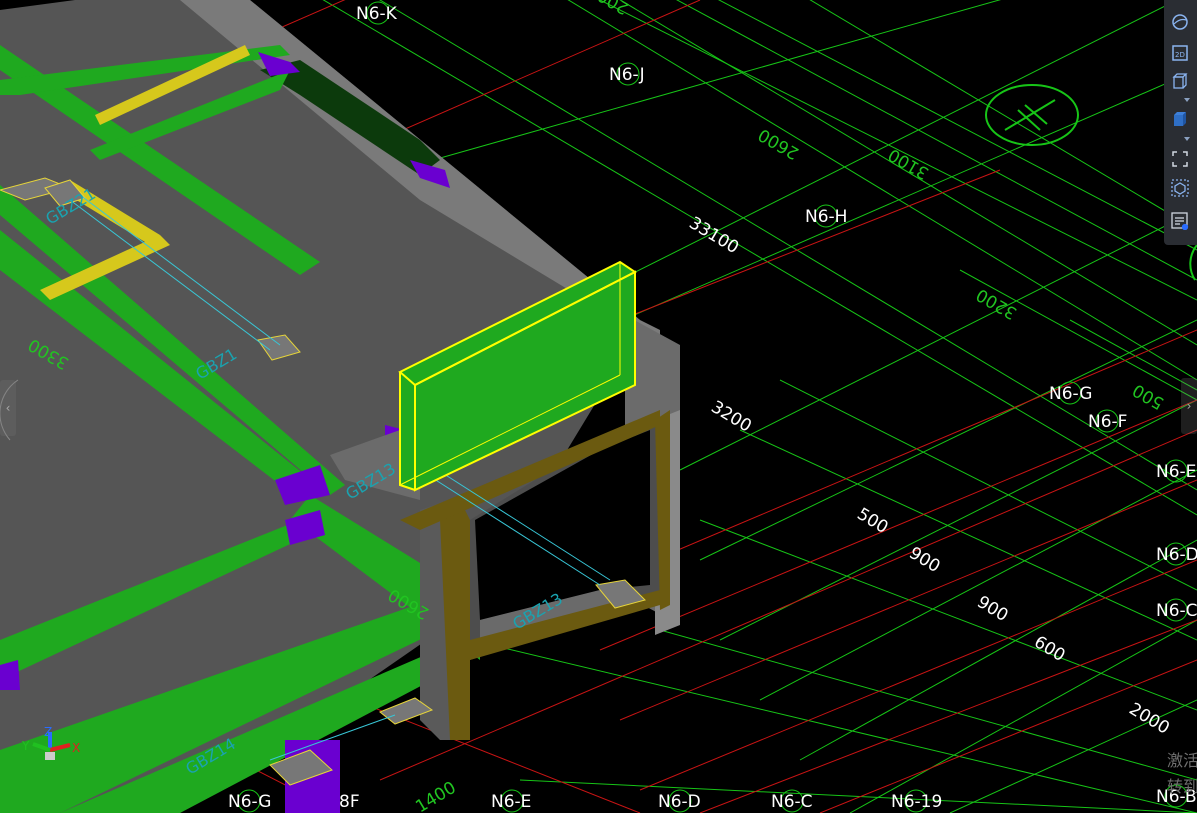 The image size is (1197, 813). Describe the element at coordinates (613, 9) in the screenshot. I see `dim-200: 200` at that location.